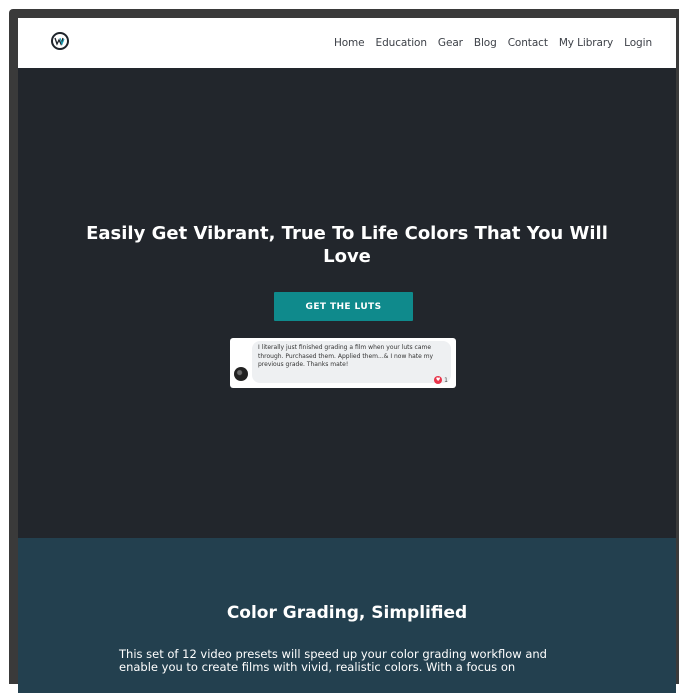 Image resolution: width=679 pixels, height=693 pixels. I want to click on avatar, so click(241, 374).